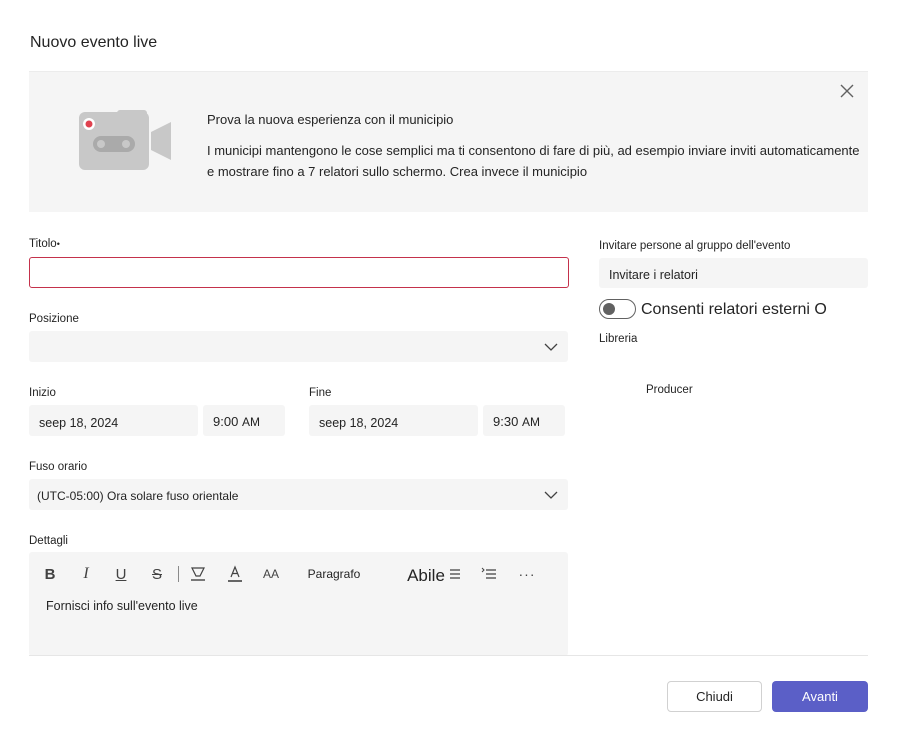  I want to click on start-date-picker: seep 18, 2024, so click(113, 420).